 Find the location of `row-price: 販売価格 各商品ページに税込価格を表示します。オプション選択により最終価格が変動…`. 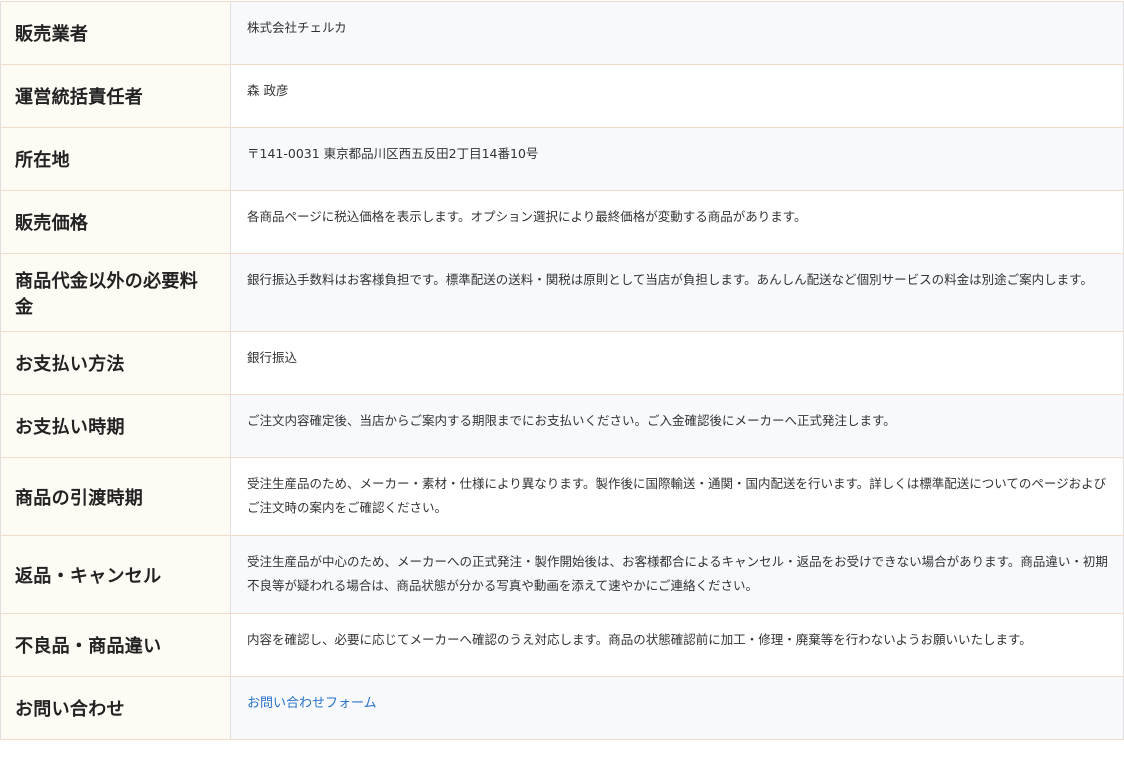

row-price: 販売価格 各商品ページに税込価格を表示します。オプション選択により最終価格が変動… is located at coordinates (562, 222).